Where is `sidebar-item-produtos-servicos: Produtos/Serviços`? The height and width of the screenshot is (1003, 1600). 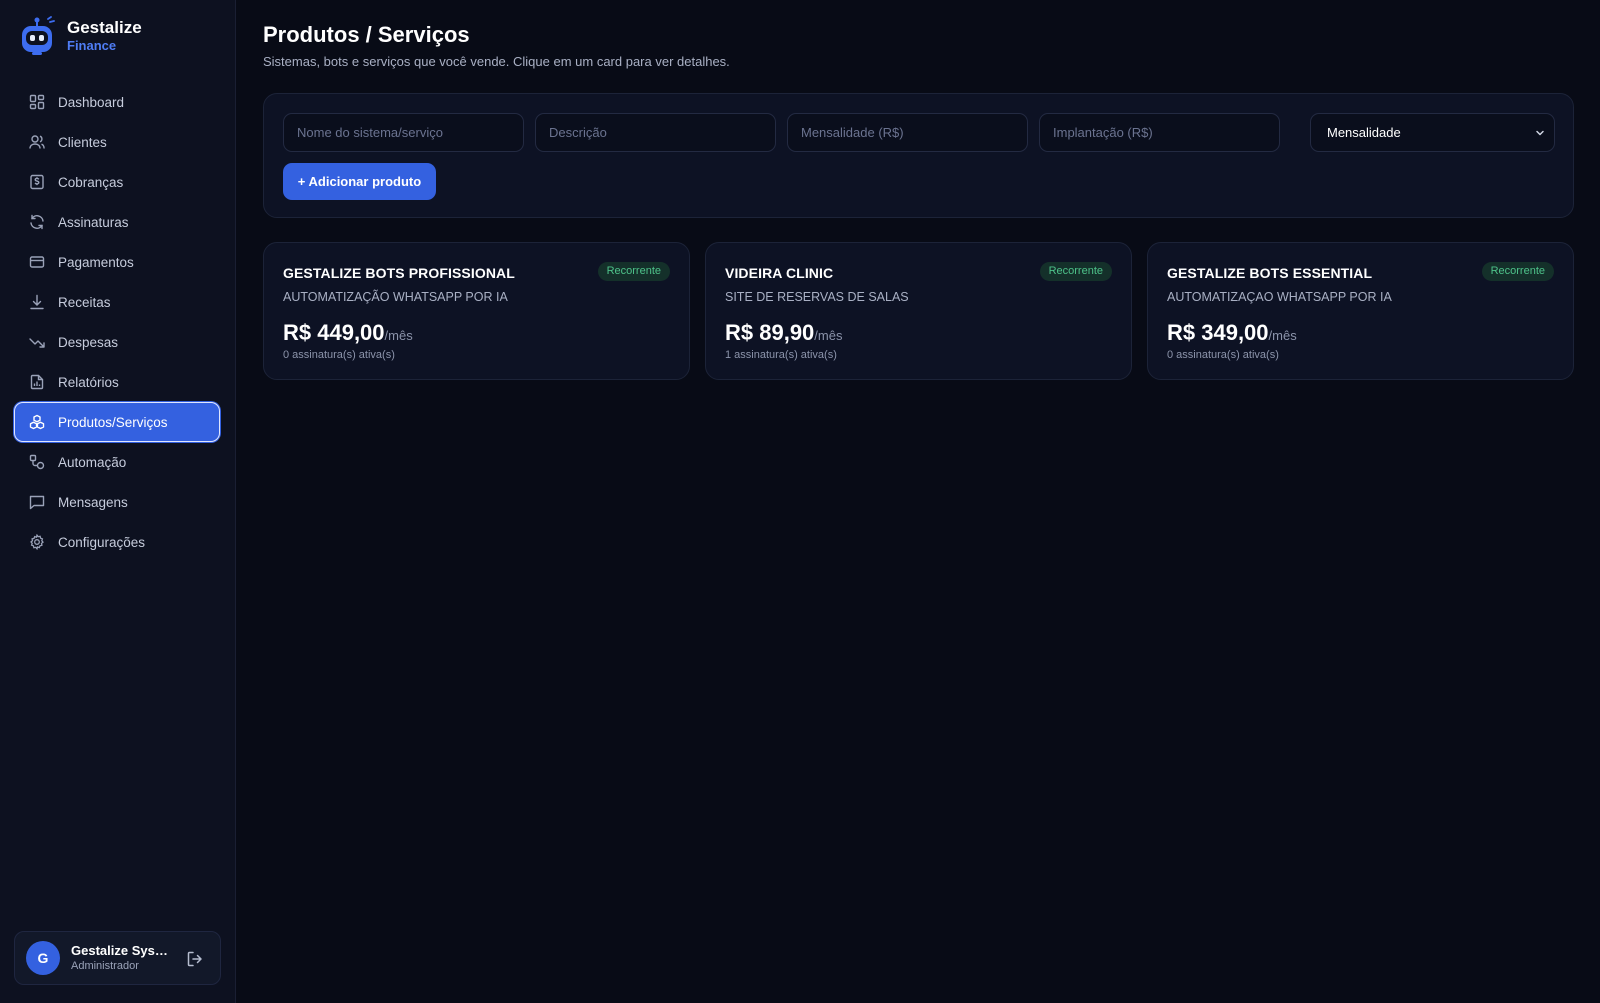 sidebar-item-produtos-servicos: Produtos/Serviços is located at coordinates (117, 422).